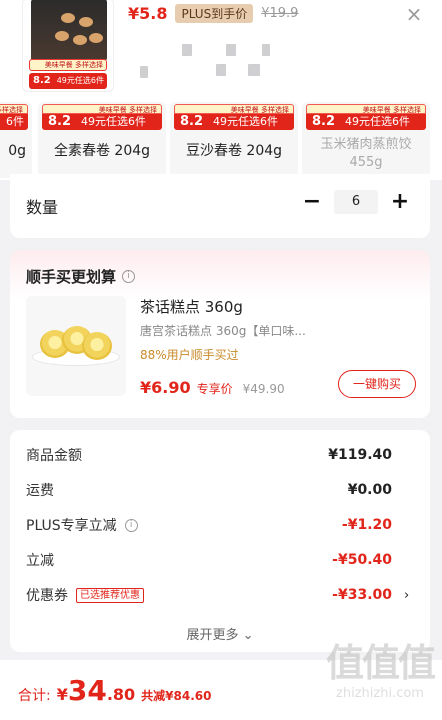  Describe the element at coordinates (280, 13) in the screenshot. I see `original-price: ¥19.9` at that location.